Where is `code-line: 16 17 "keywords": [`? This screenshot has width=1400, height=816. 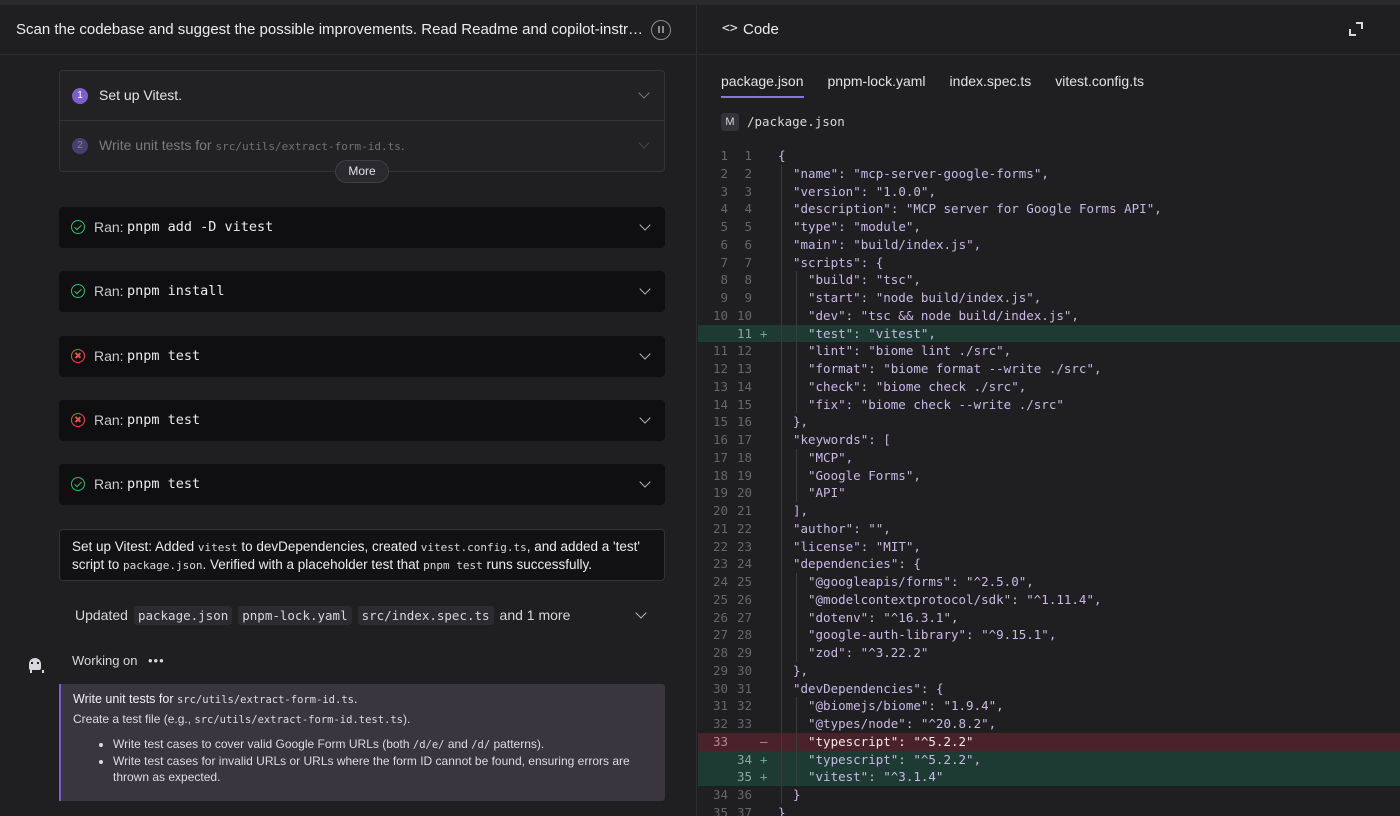 code-line: 16 17 "keywords": [ is located at coordinates (1049, 440).